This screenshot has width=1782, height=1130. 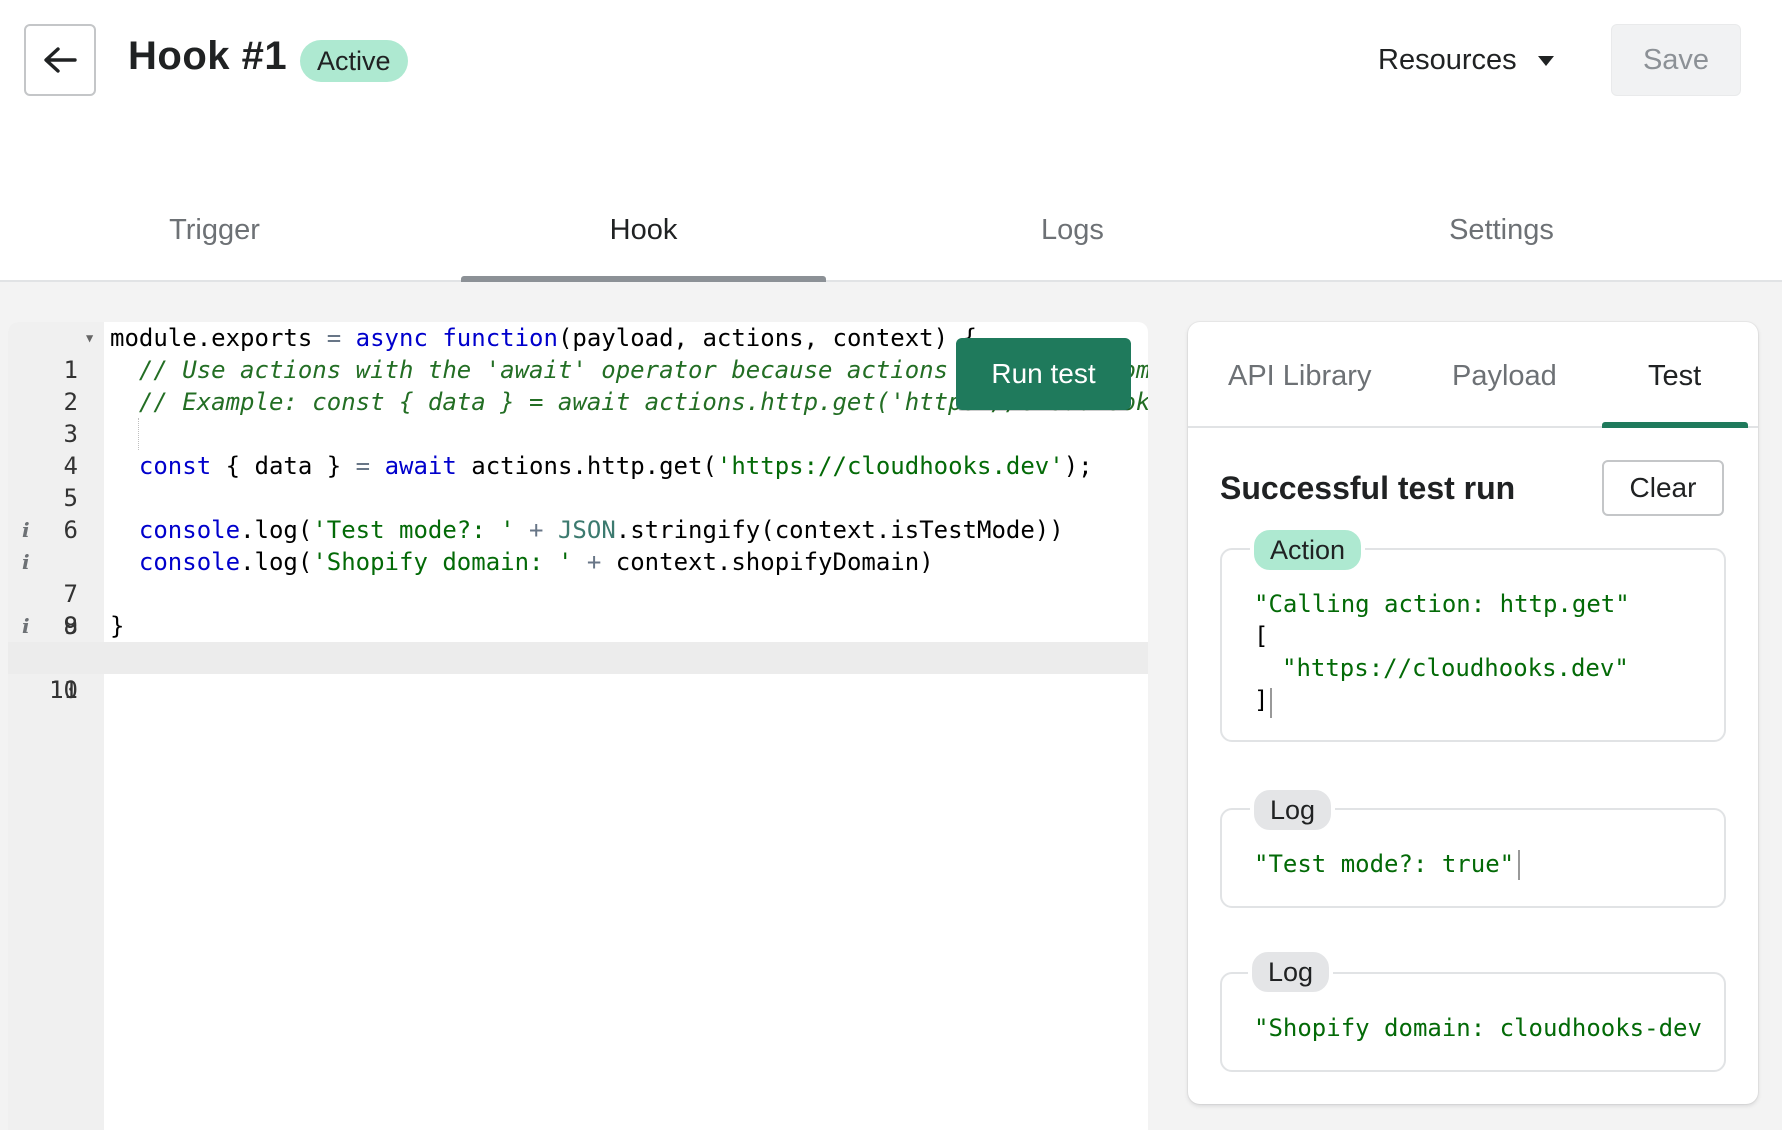 I want to click on main-tabs: Trigger Hook Logs Settings, so click(x=891, y=241).